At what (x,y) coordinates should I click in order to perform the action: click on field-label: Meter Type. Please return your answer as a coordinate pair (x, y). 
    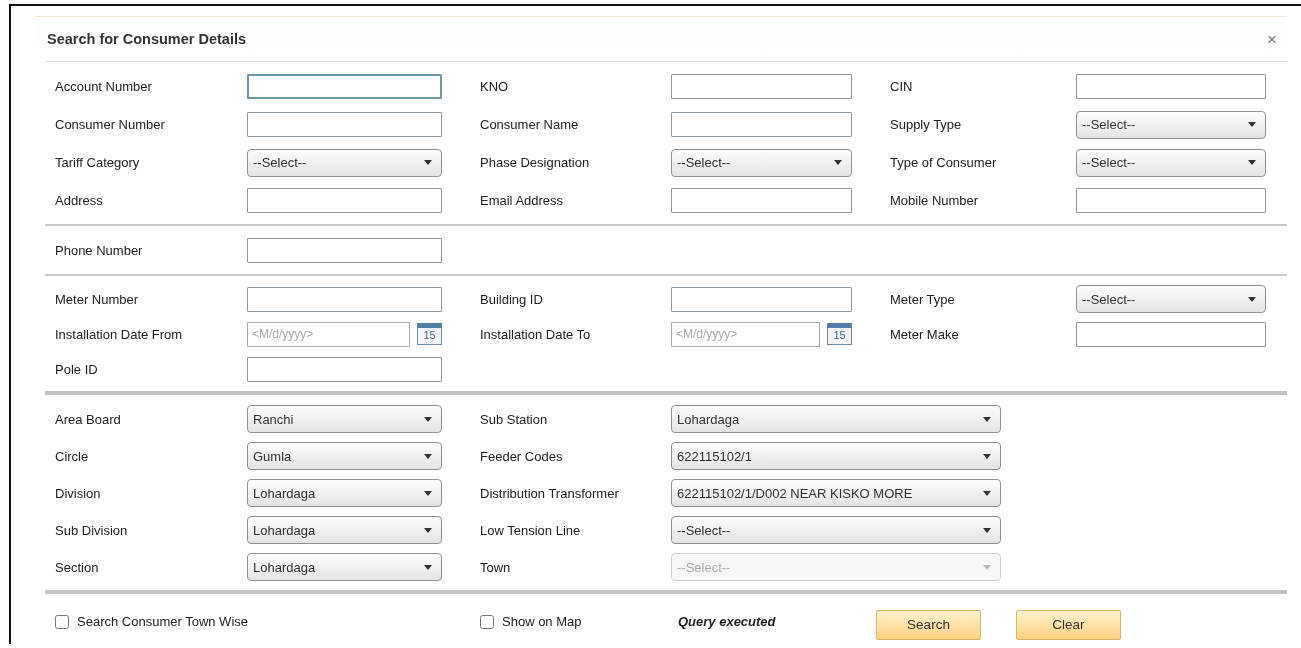
    Looking at the image, I should click on (922, 299).